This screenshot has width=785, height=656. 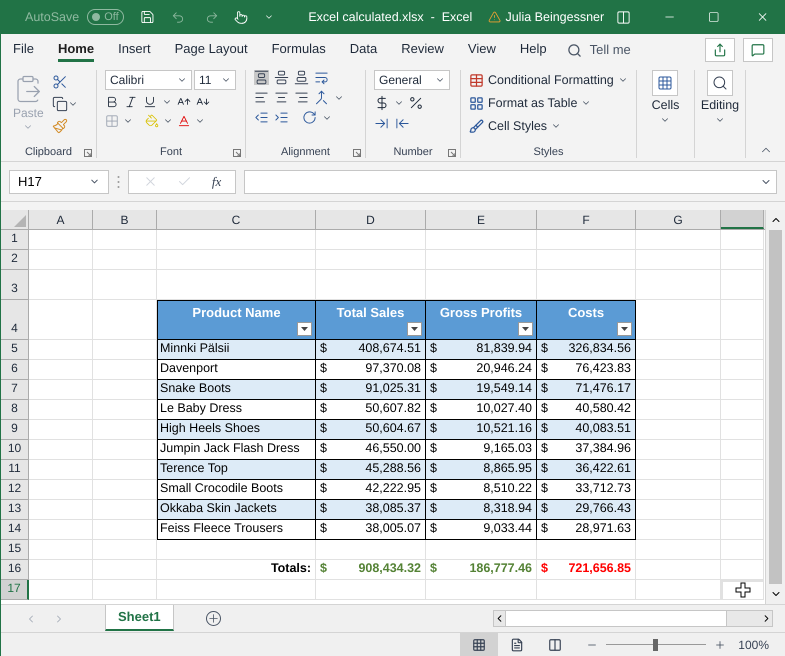 What do you see at coordinates (720, 644) in the screenshot?
I see `zoom-in-icon` at bounding box center [720, 644].